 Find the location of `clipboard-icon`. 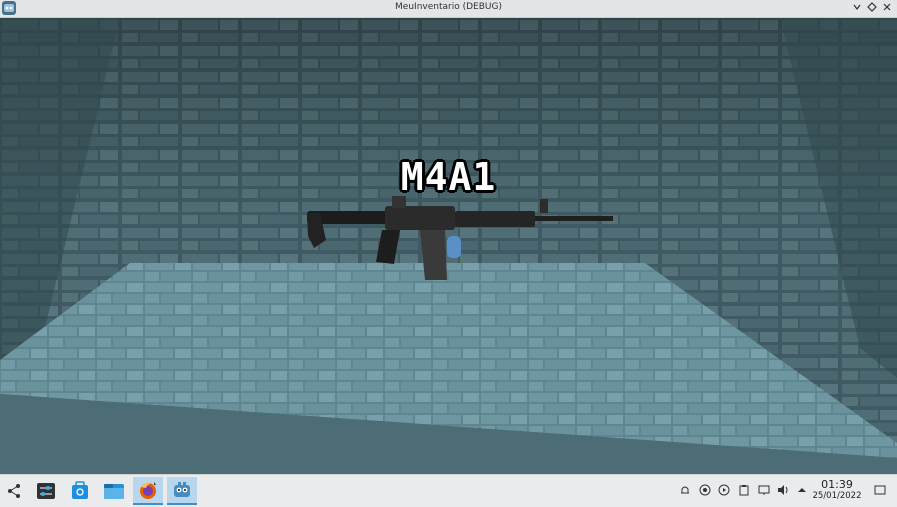

clipboard-icon is located at coordinates (744, 490).